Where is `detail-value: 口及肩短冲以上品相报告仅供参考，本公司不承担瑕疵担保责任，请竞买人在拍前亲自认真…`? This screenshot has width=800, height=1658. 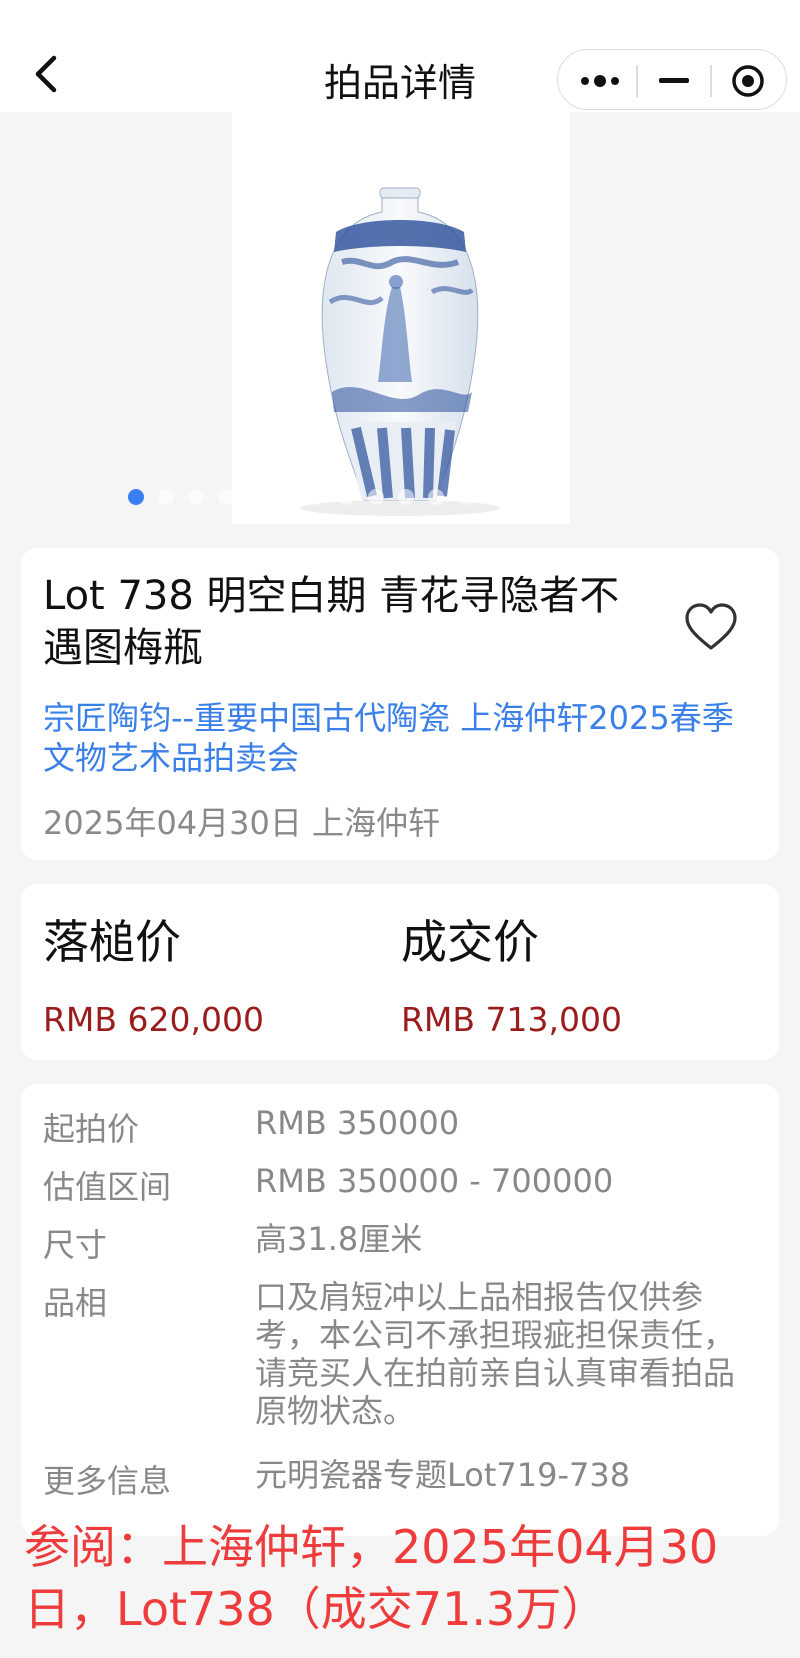 detail-value: 口及肩短冲以上品相报告仅供参考，本公司不承担瑕疵担保责任，请竞买人在拍前亲自认真… is located at coordinates (495, 1354).